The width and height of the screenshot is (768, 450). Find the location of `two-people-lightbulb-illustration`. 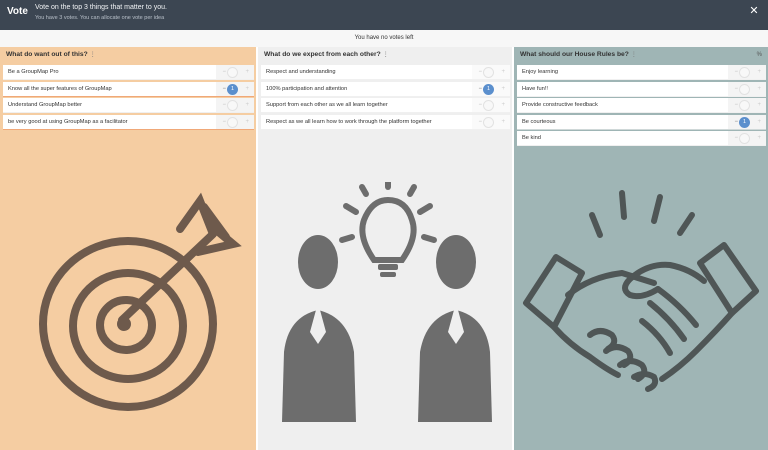

two-people-lightbulb-illustration is located at coordinates (387, 302).